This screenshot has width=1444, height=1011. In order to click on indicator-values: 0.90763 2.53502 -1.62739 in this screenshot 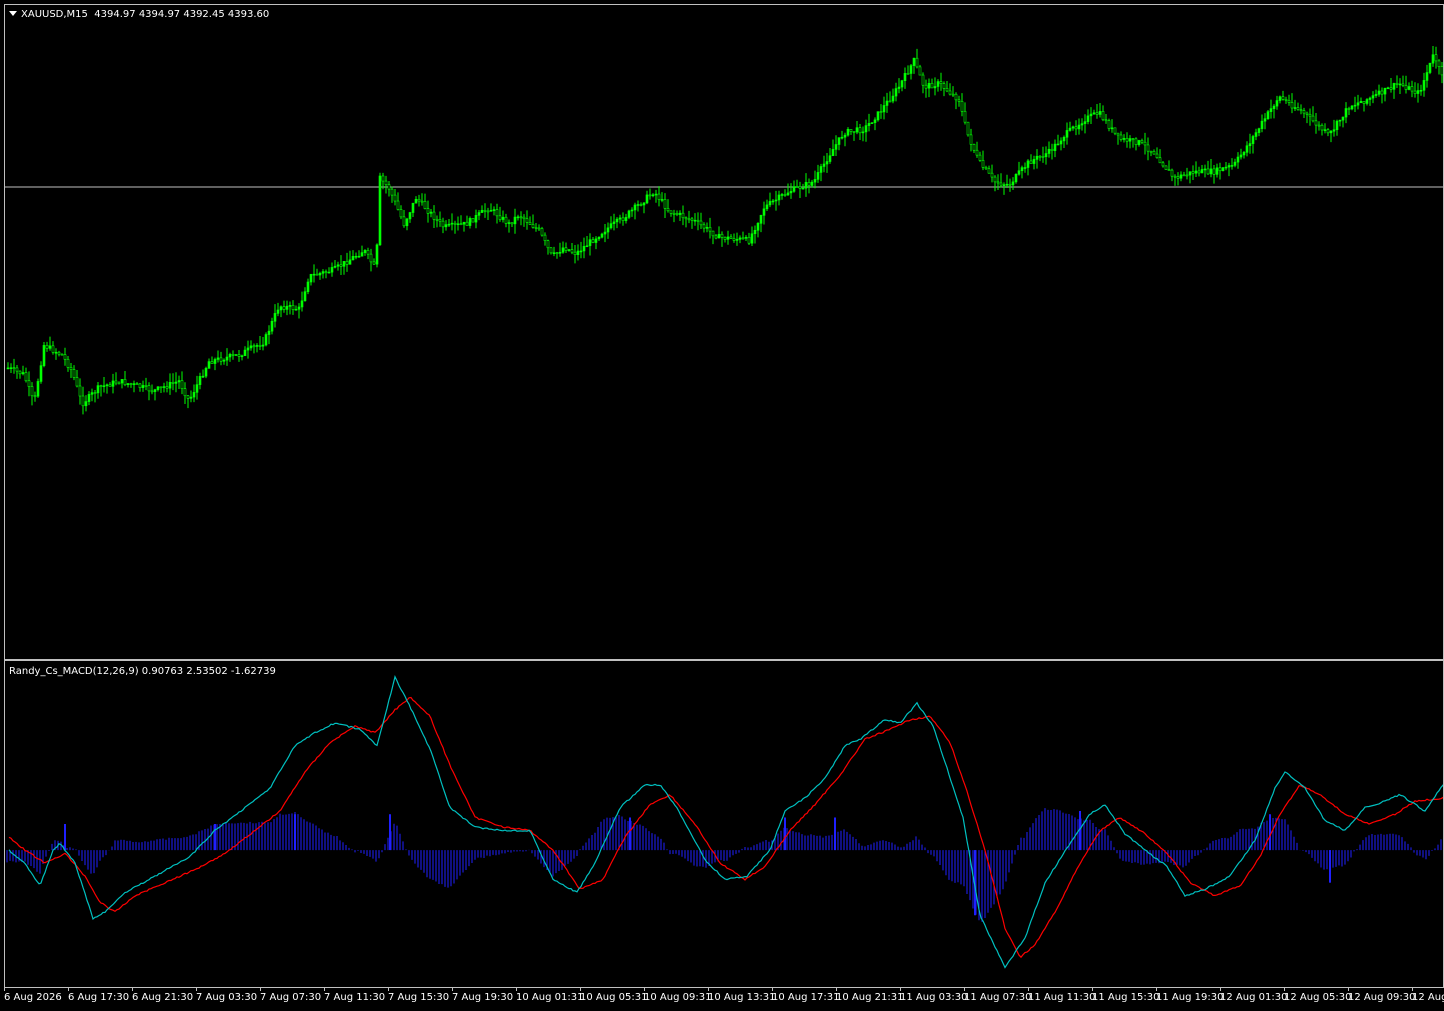, I will do `click(208, 671)`.